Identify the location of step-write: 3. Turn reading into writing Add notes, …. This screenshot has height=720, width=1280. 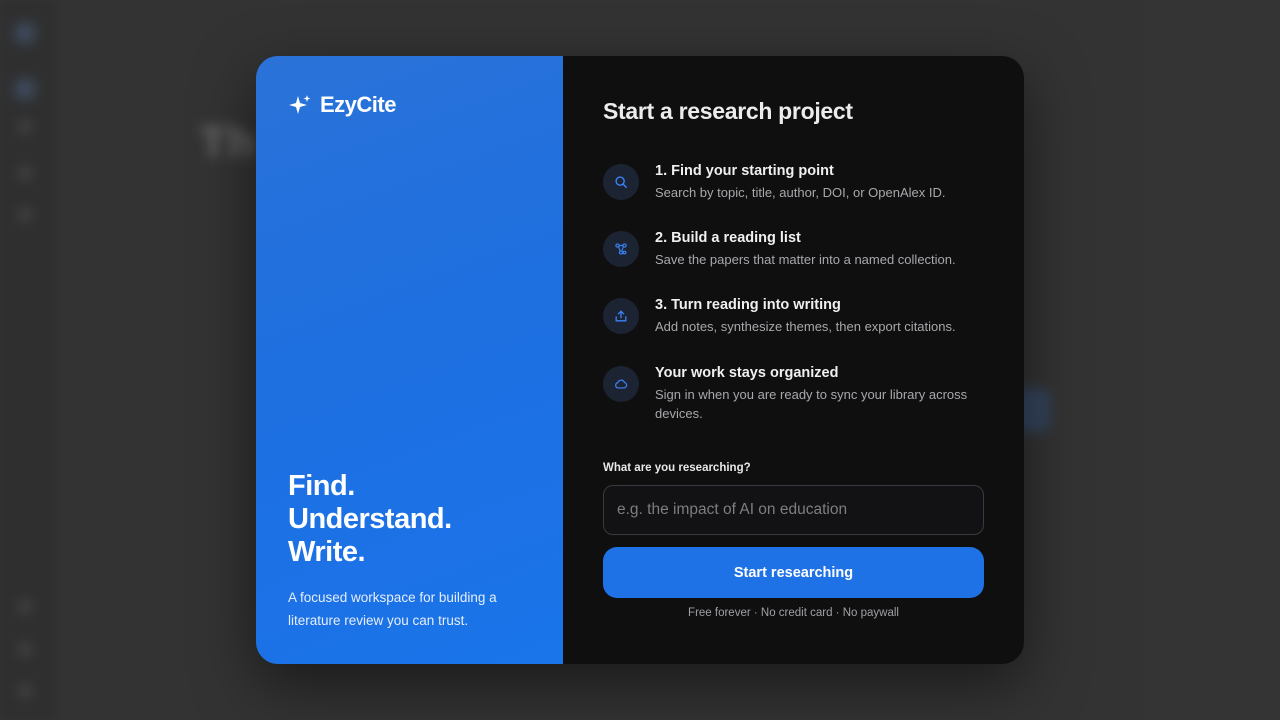
(779, 315).